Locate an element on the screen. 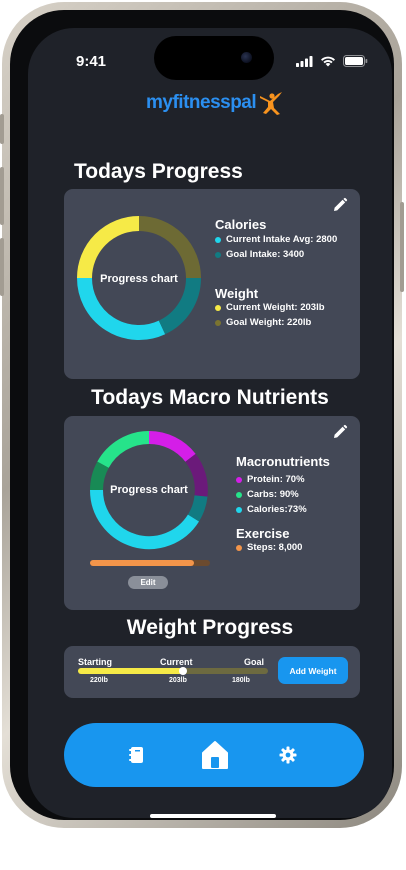 The height and width of the screenshot is (870, 406). tab-diary is located at coordinates (136, 755).